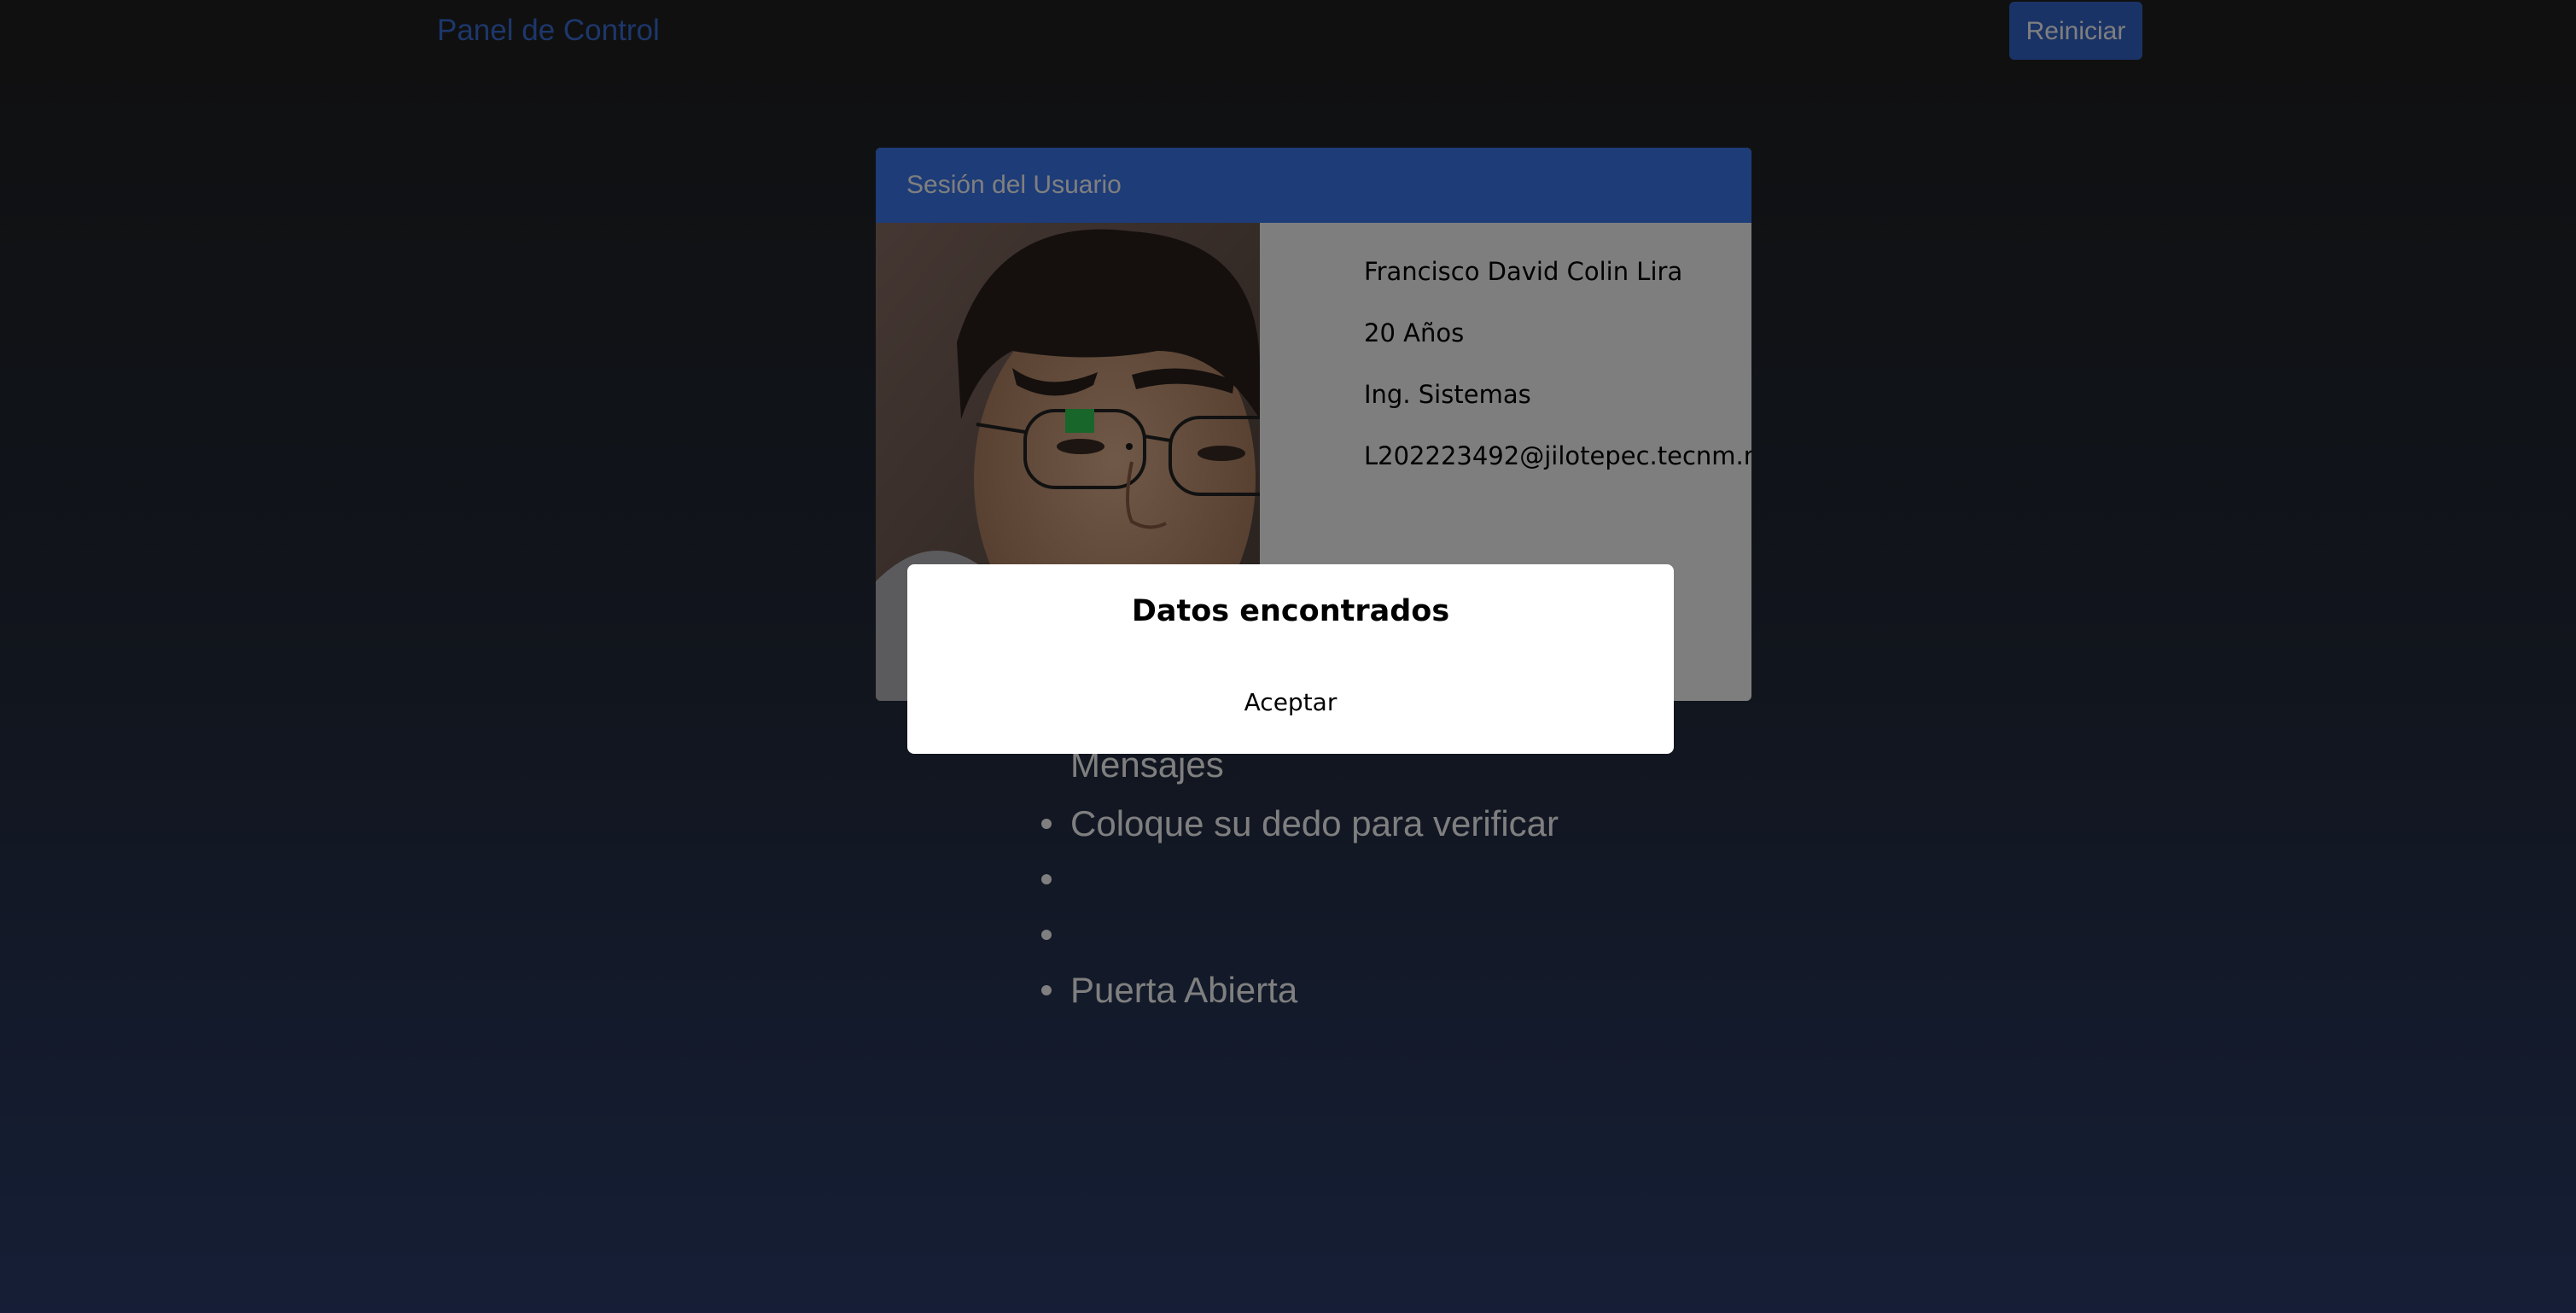 The width and height of the screenshot is (2576, 1313). I want to click on alert-dialog: Datos encontrados Aceptar, so click(1290, 659).